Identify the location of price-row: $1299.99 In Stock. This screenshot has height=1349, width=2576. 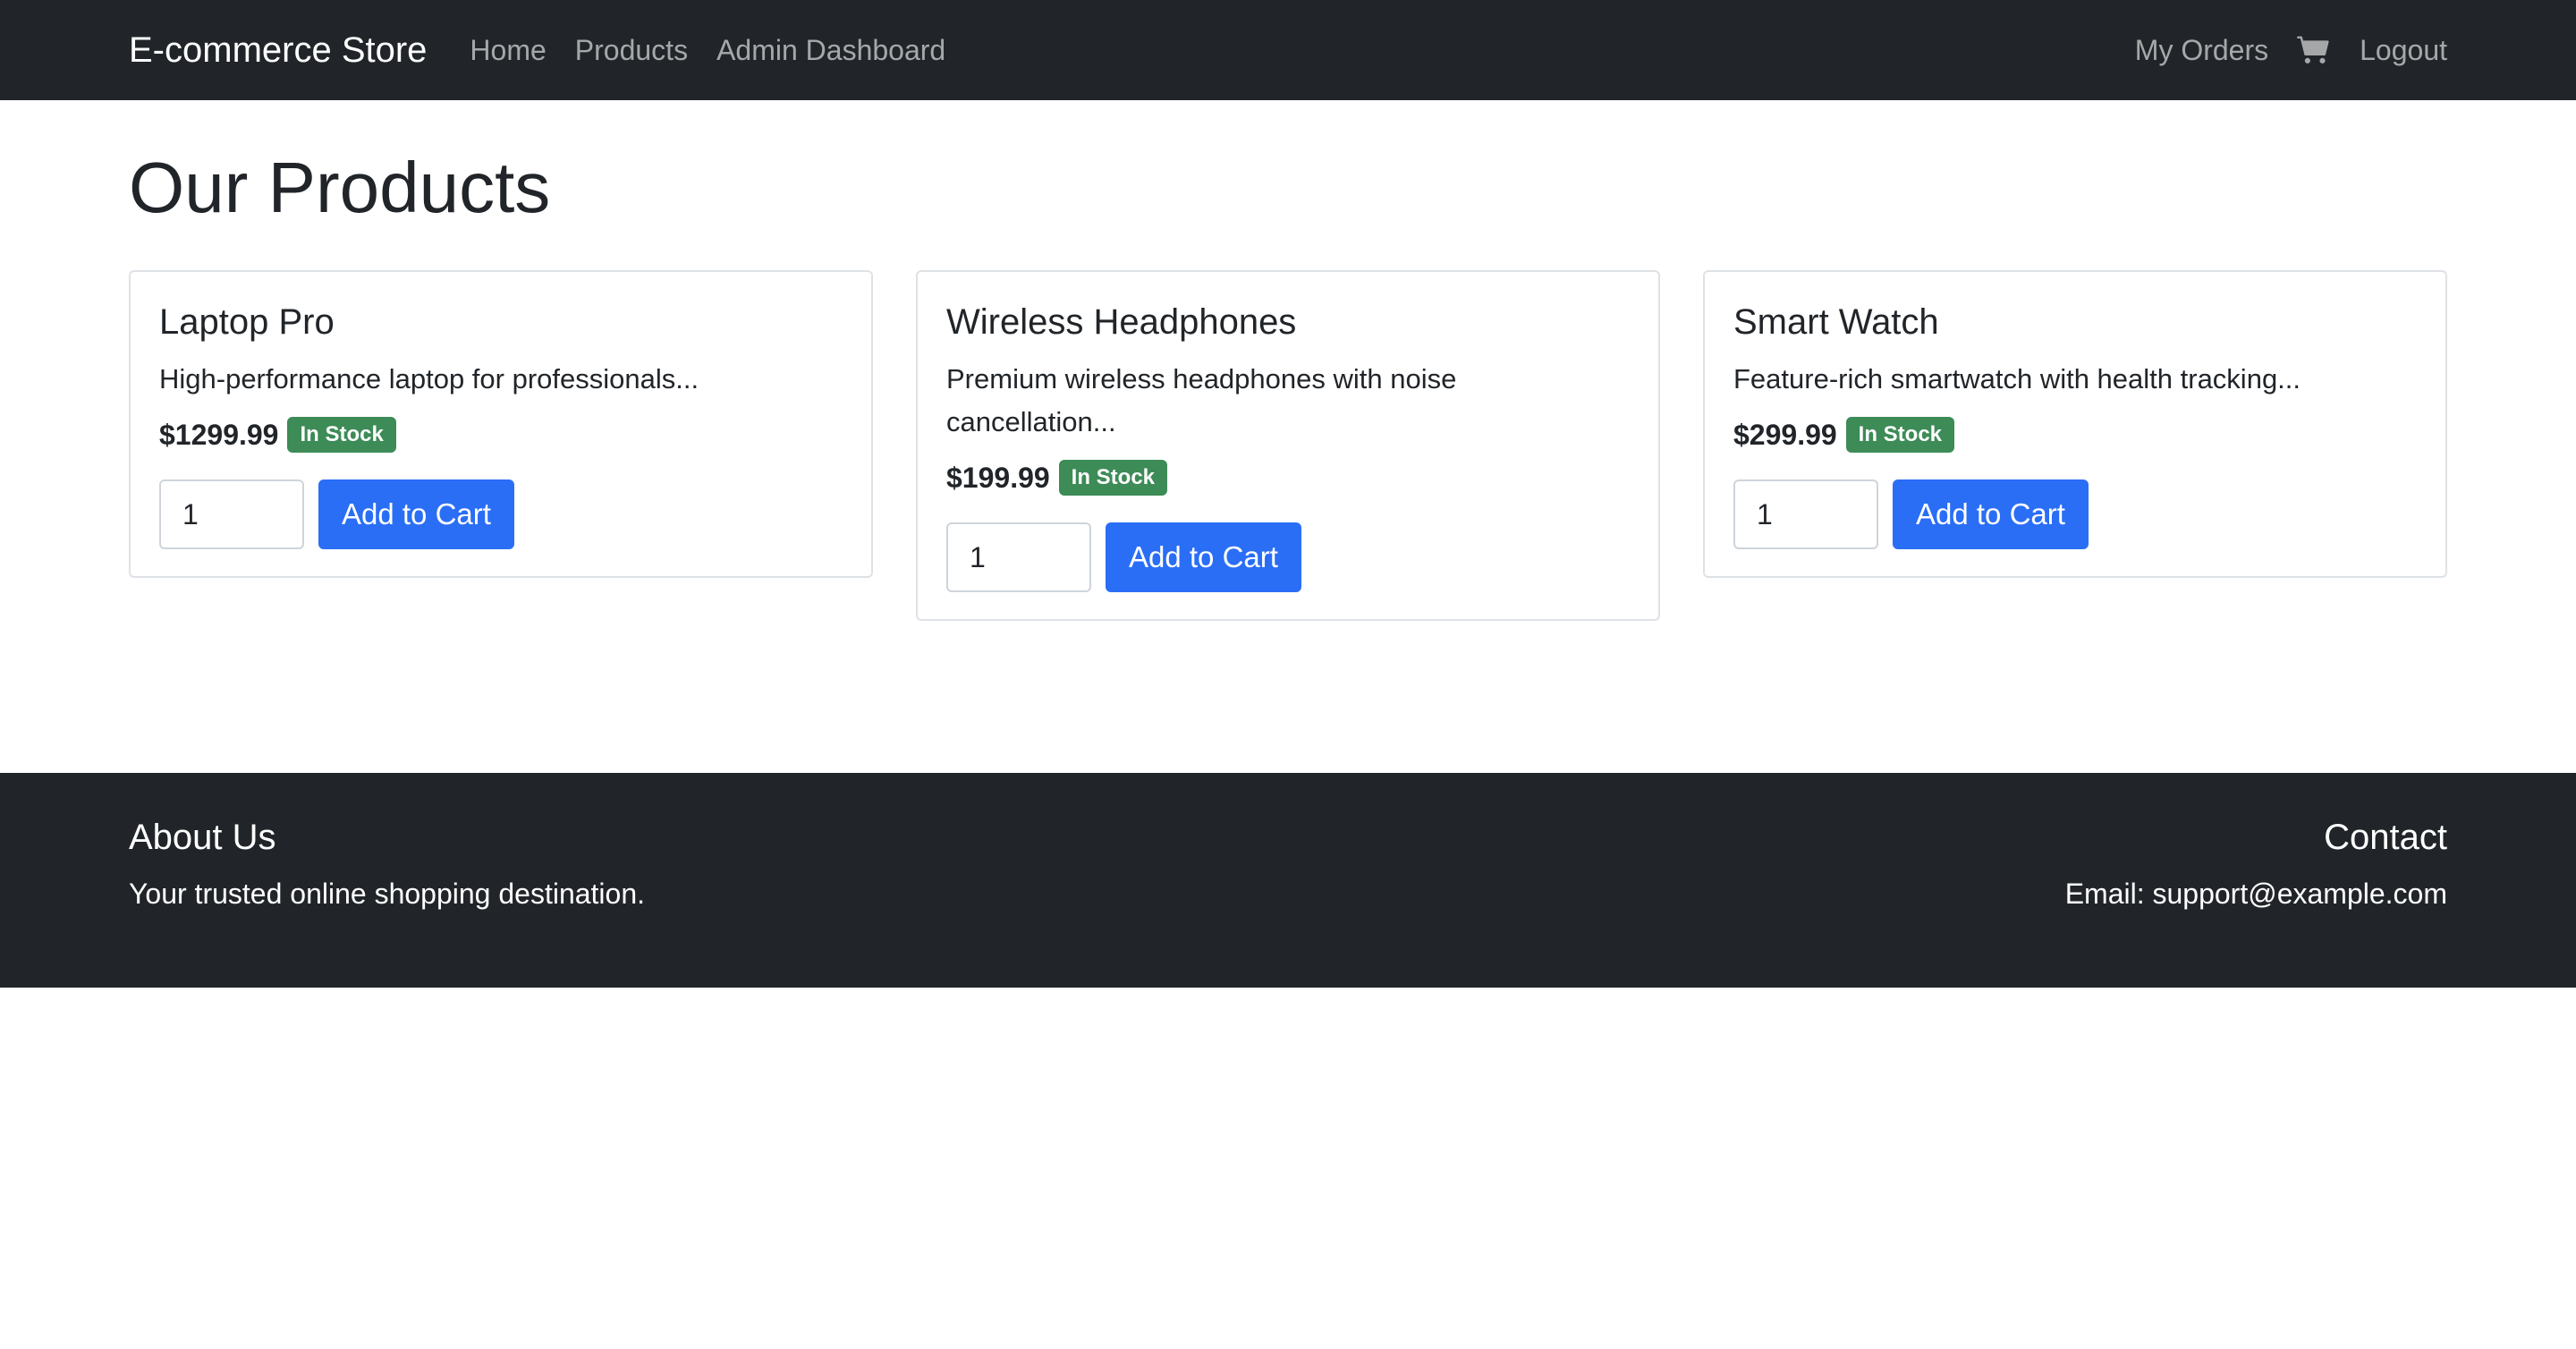
(501, 435).